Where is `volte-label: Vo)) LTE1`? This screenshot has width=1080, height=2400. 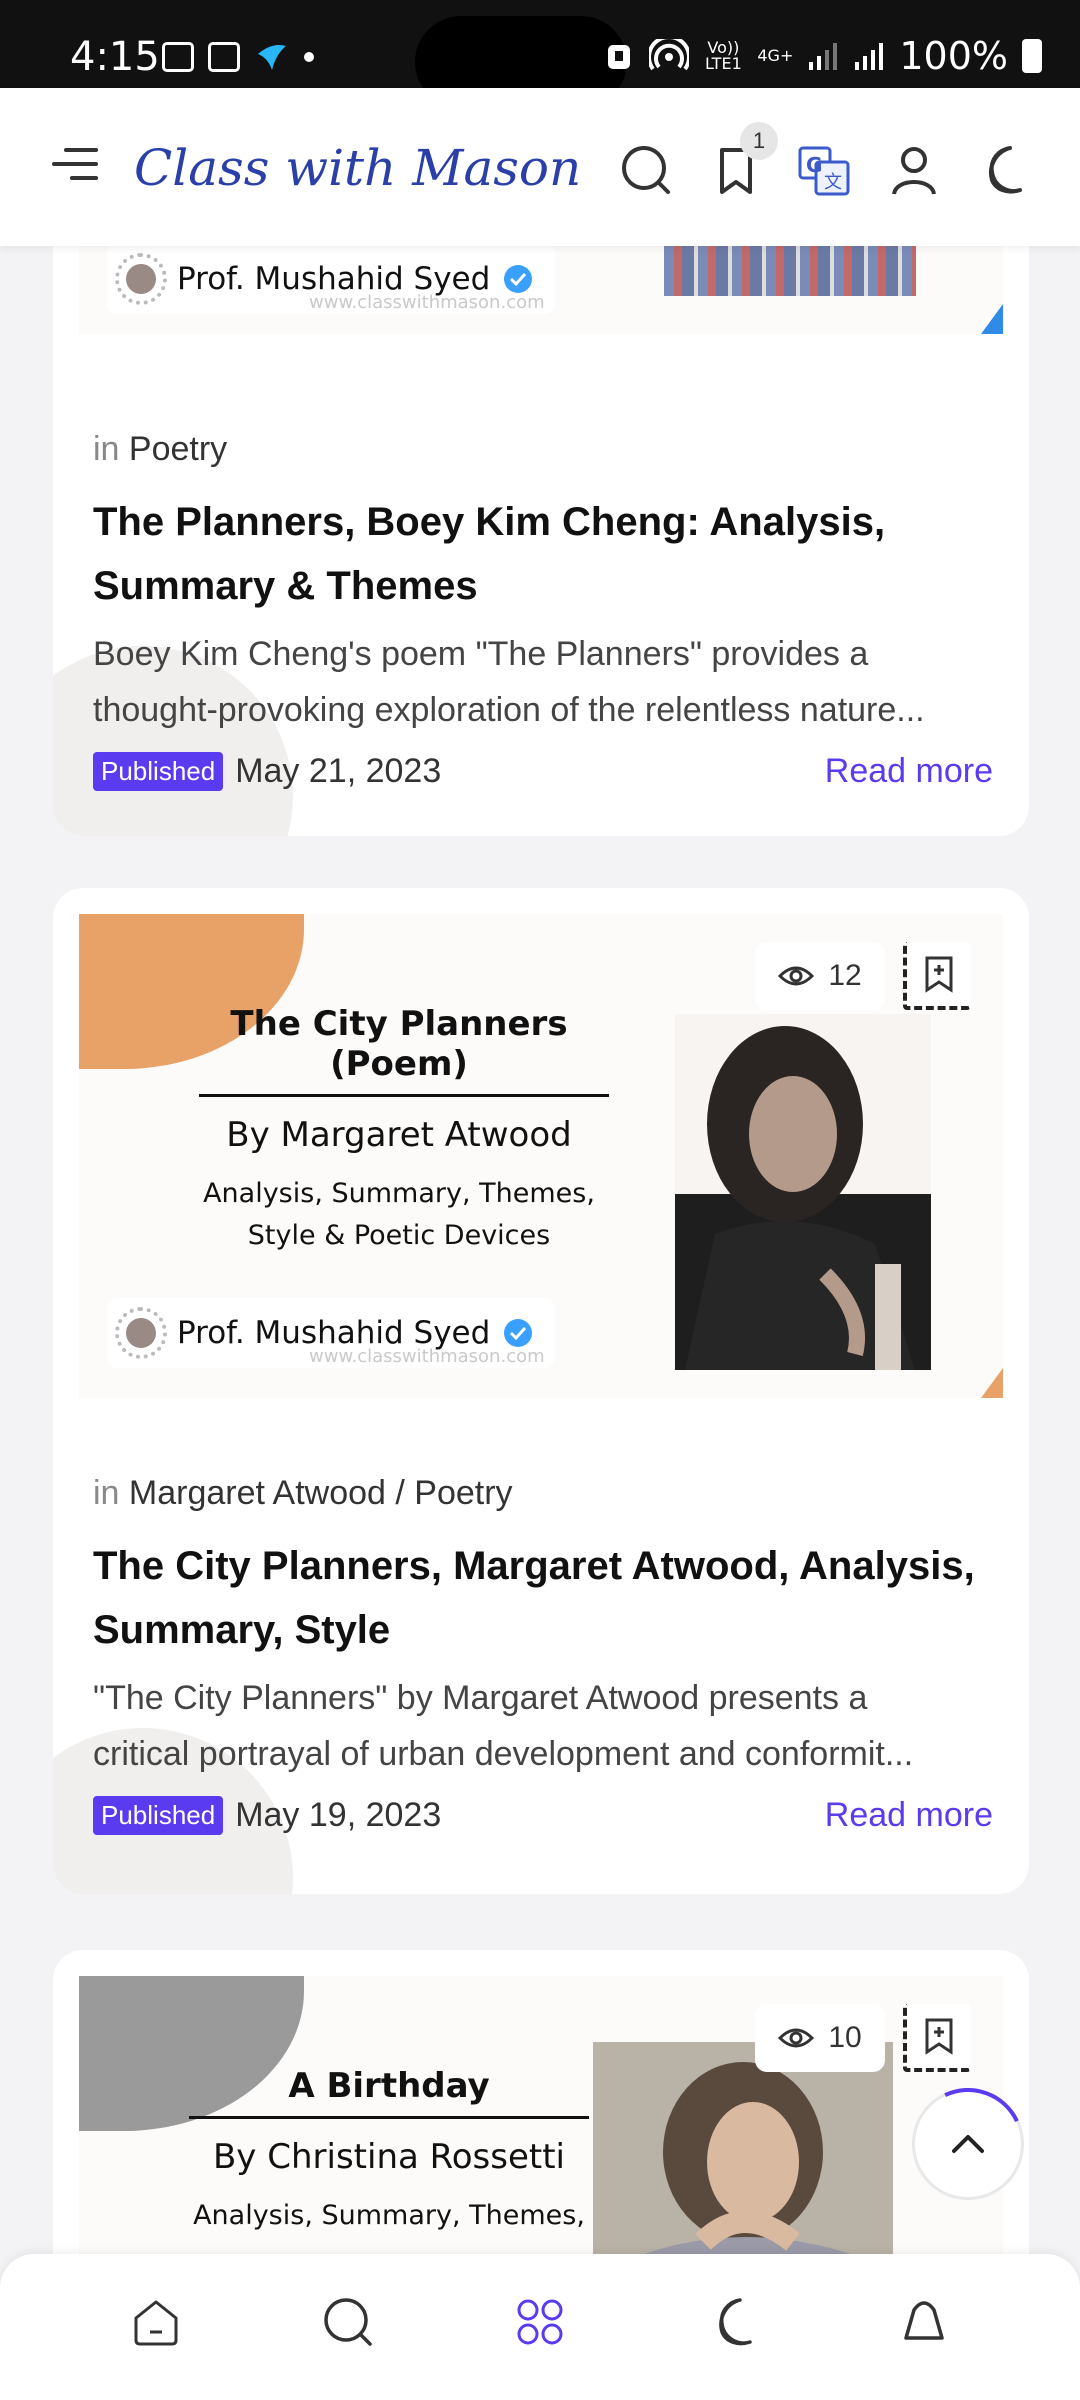
volte-label: Vo)) LTE1 is located at coordinates (723, 55).